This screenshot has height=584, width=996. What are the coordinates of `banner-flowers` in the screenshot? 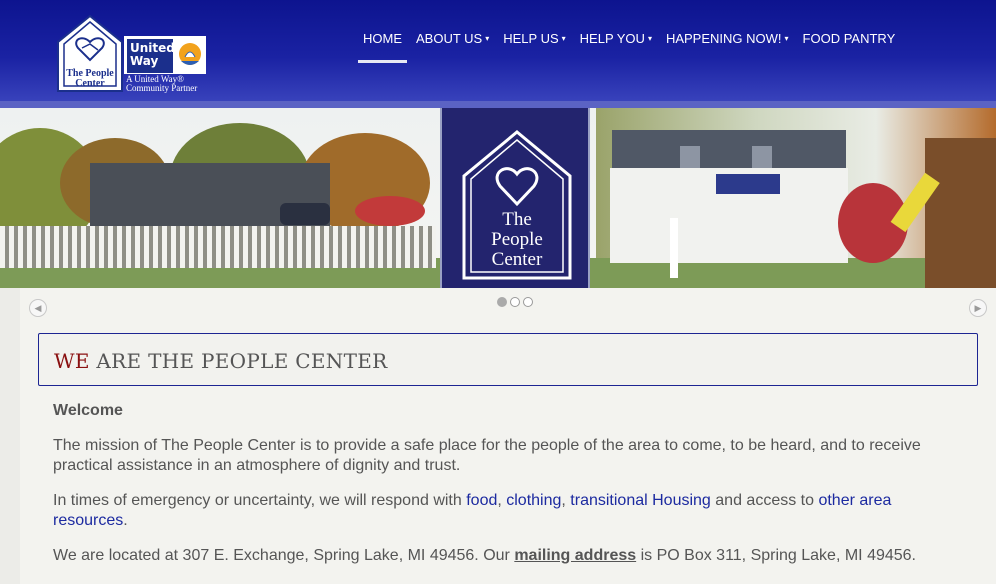 It's located at (390, 211).